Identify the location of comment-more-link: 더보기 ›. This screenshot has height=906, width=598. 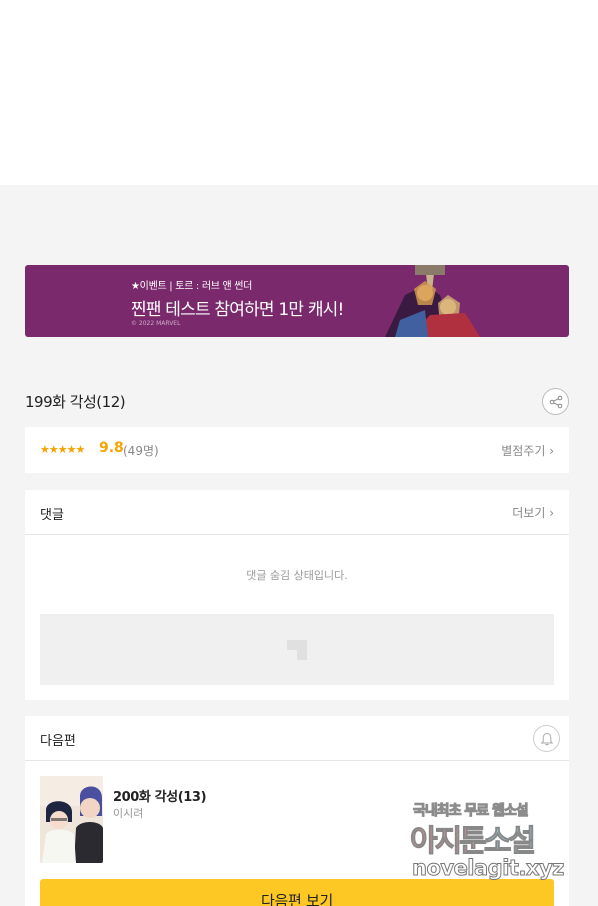
(533, 512).